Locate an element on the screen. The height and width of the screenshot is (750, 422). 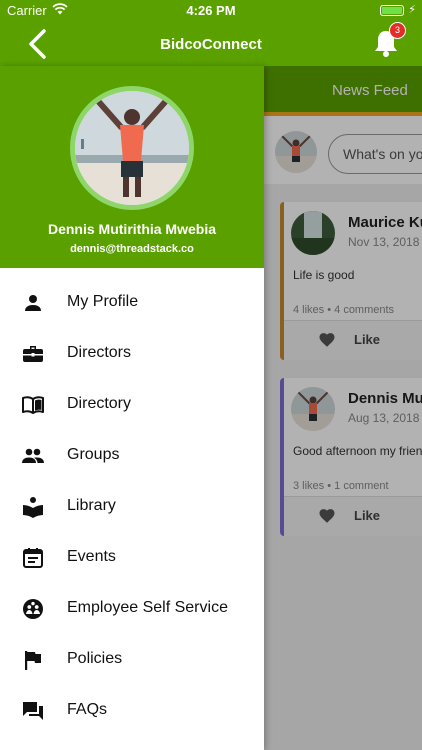
menu-label: Library is located at coordinates (91, 505).